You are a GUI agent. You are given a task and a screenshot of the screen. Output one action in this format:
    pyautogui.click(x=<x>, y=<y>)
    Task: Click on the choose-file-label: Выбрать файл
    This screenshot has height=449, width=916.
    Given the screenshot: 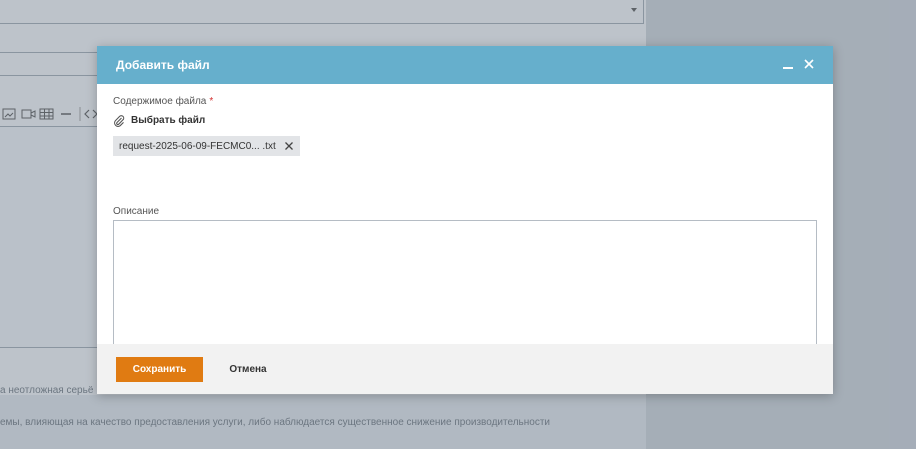 What is the action you would take?
    pyautogui.click(x=168, y=120)
    